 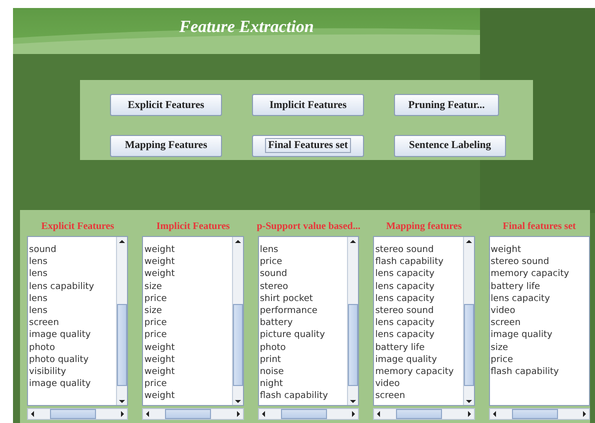 I want to click on list-item: stereo, so click(x=293, y=286).